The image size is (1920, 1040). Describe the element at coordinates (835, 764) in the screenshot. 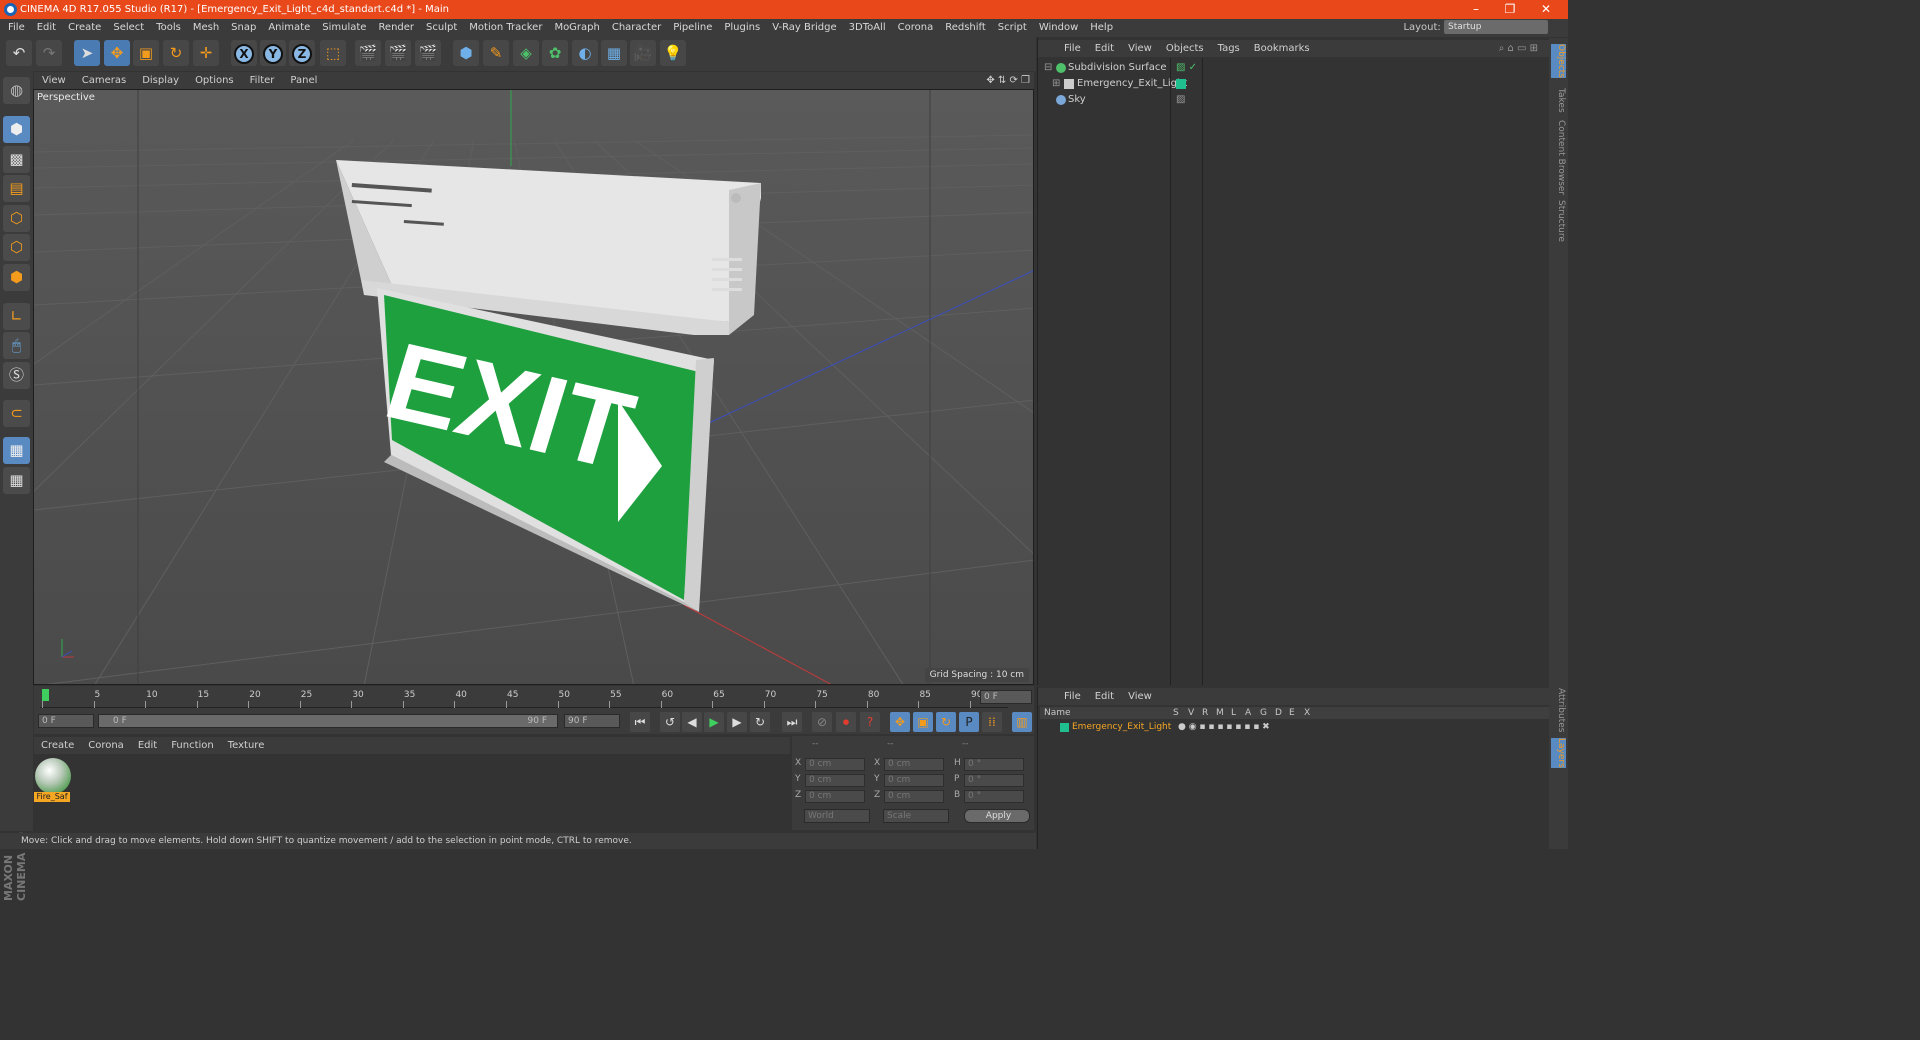

I see `position-x-field: 0 cm` at that location.